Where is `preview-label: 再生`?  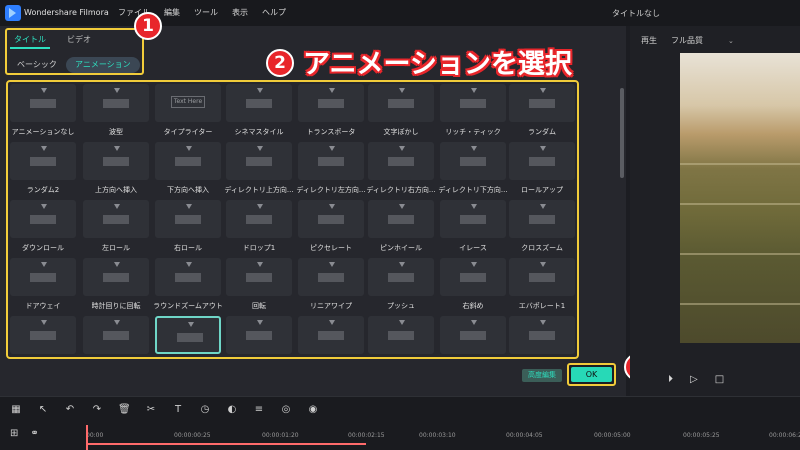 preview-label: 再生 is located at coordinates (649, 40).